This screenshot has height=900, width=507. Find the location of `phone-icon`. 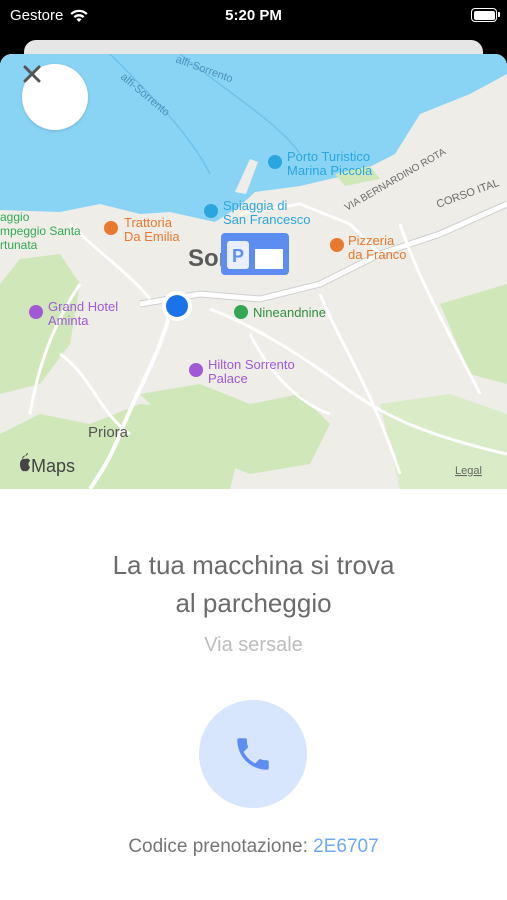

phone-icon is located at coordinates (253, 754).